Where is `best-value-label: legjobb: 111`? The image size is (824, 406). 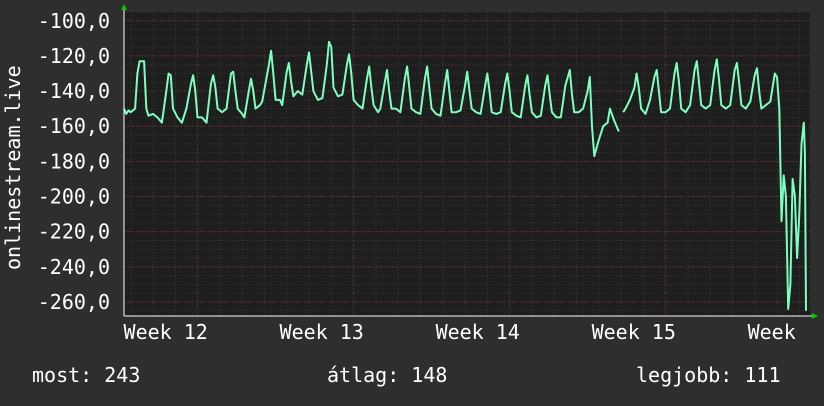 best-value-label: legjobb: 111 is located at coordinates (708, 375).